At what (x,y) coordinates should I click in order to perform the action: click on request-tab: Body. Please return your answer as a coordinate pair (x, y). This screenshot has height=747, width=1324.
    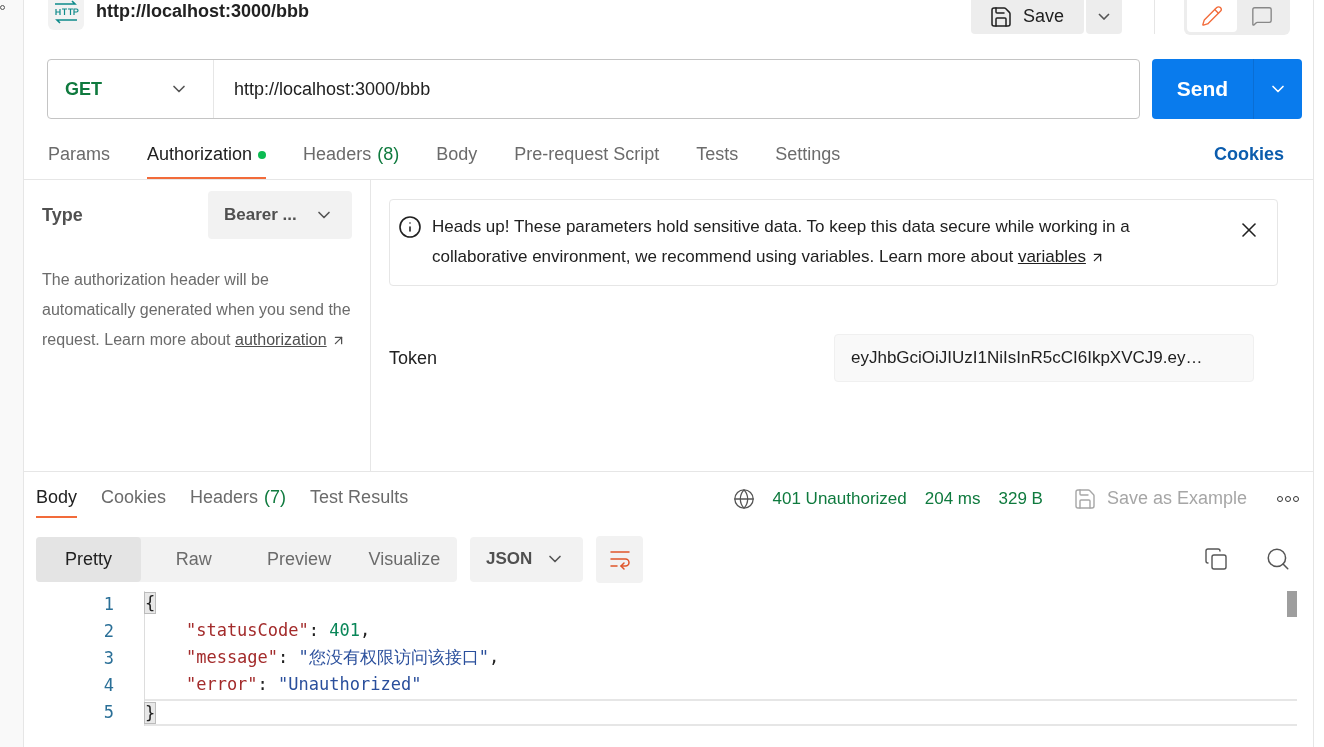
    Looking at the image, I should click on (457, 154).